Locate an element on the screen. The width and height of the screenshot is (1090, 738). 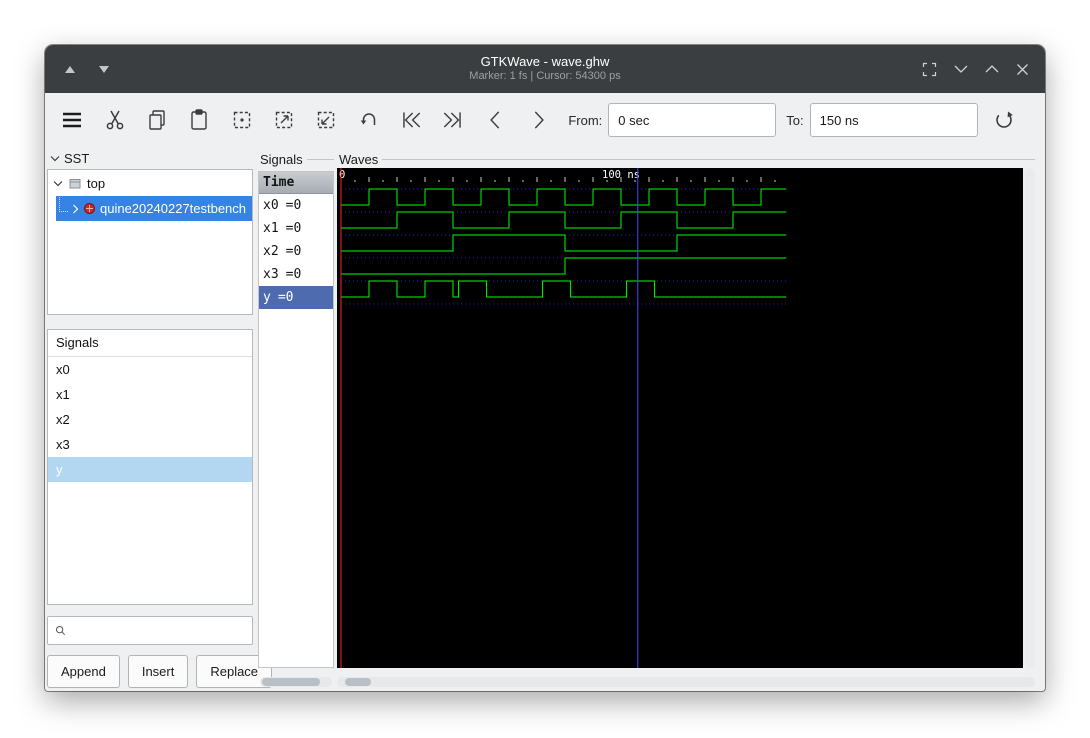
tree-item-testbench: quine20240227testbench is located at coordinates (154, 208).